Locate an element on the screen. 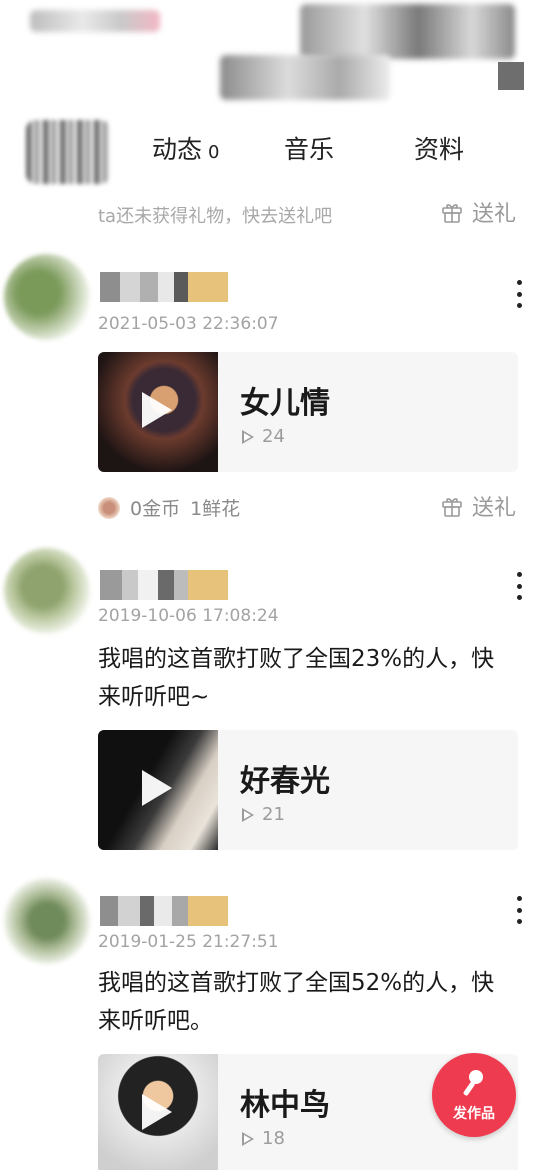 Image resolution: width=540 pixels, height=1170 pixels. tab-profile-info-label: 资料 is located at coordinates (439, 149).